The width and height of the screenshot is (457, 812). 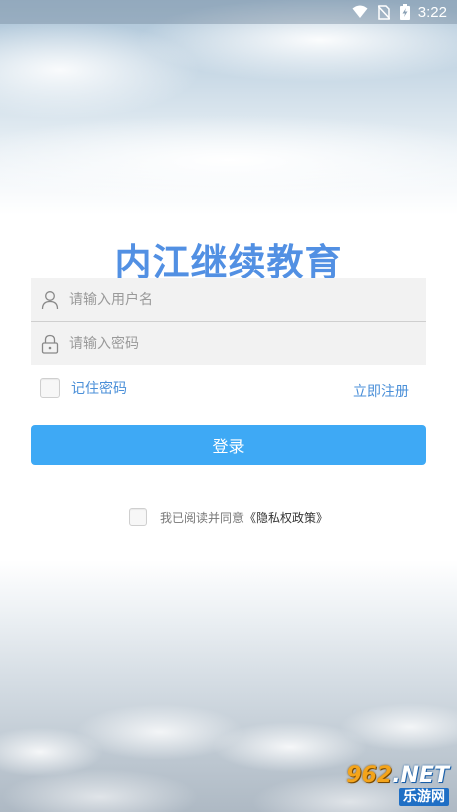 I want to click on privacy-policy-link: 《隐私权政策》, so click(x=286, y=517).